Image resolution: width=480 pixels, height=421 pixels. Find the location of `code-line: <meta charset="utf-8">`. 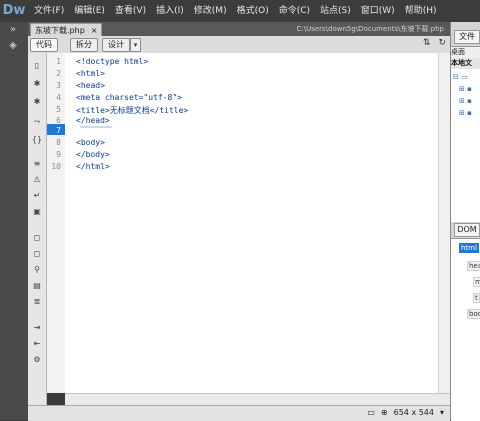

code-line: <meta charset="utf-8"> is located at coordinates (129, 97).